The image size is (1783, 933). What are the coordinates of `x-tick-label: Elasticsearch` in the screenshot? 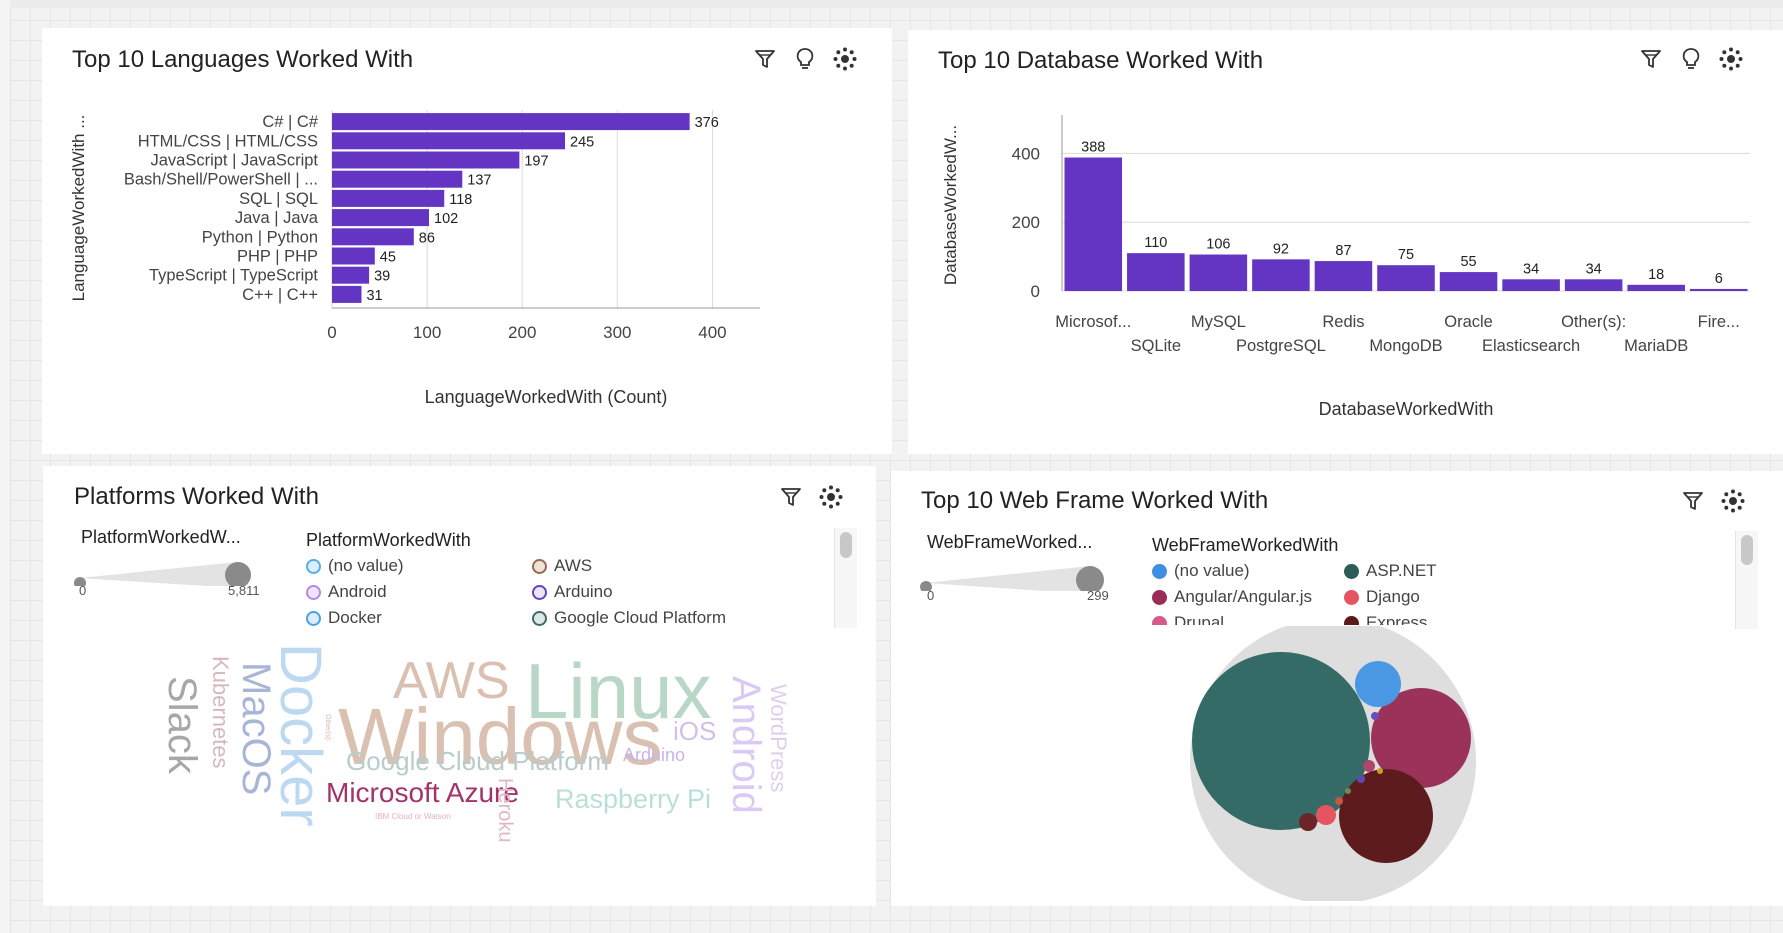 It's located at (1531, 346).